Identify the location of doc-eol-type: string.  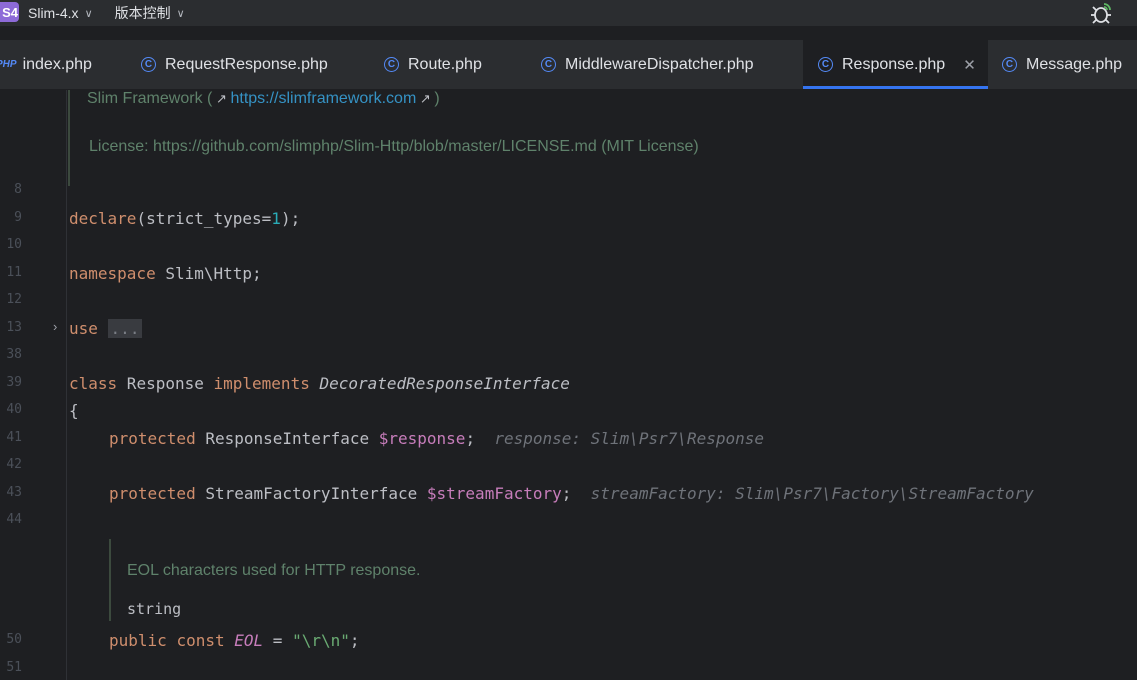
(154, 609).